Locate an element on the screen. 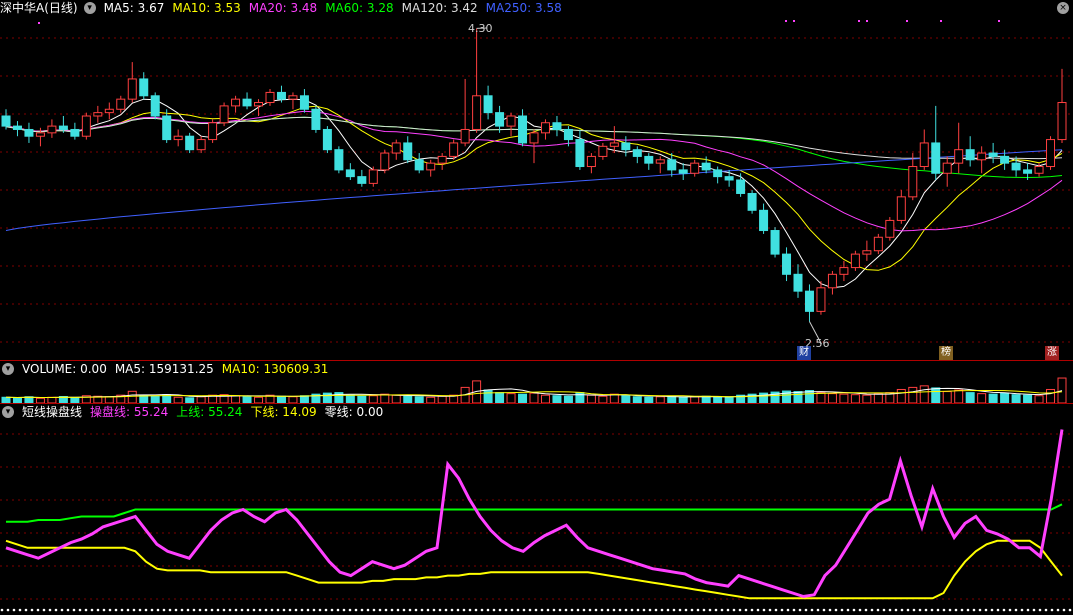 The width and height of the screenshot is (1073, 615). close-icon: × is located at coordinates (1063, 8).